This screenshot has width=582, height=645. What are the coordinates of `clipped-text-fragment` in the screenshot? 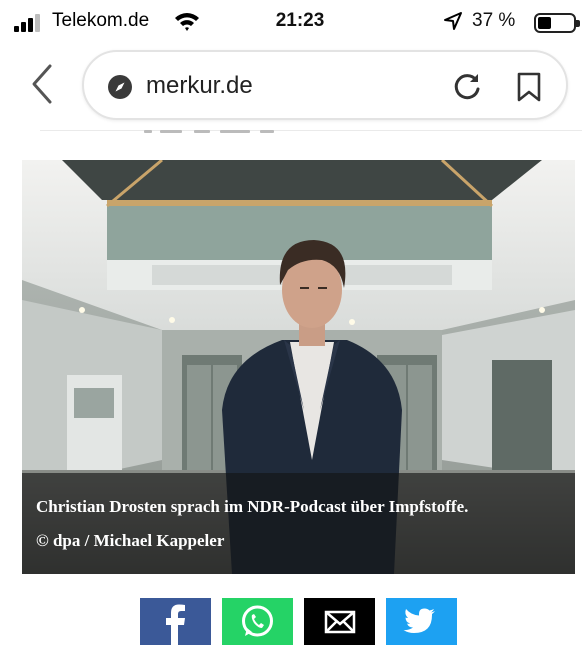 It's located at (215, 129).